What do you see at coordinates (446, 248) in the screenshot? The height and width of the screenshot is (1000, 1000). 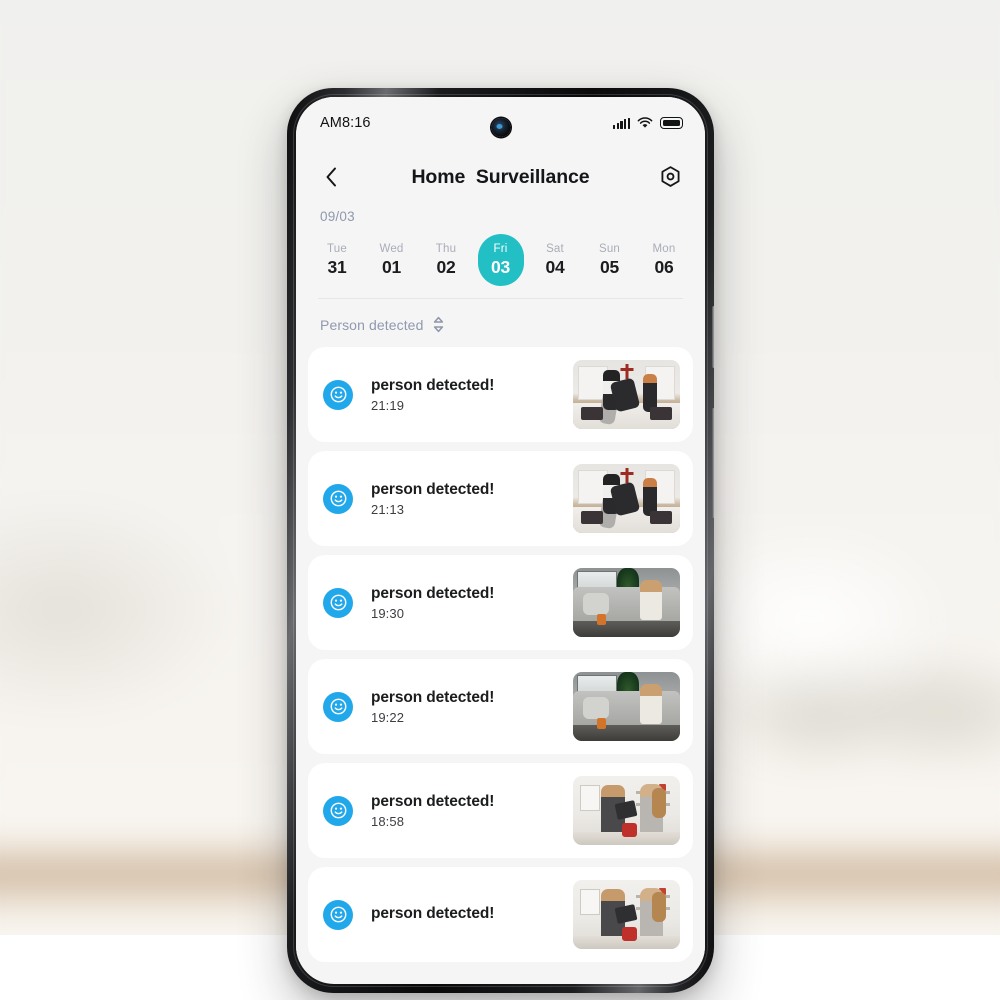 I see `day-name: Thu` at bounding box center [446, 248].